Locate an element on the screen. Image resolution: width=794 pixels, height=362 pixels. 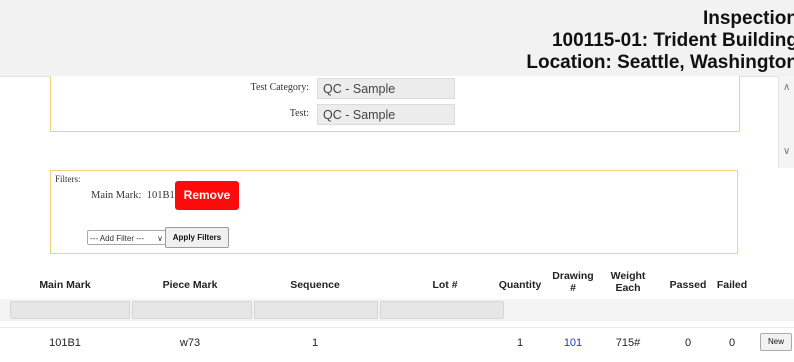
test-row: Test: QC - Sample is located at coordinates (395, 115).